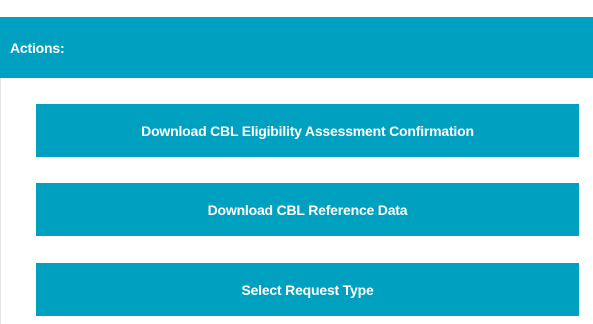 This screenshot has height=324, width=593. I want to click on panel-title: Actions:, so click(37, 47).